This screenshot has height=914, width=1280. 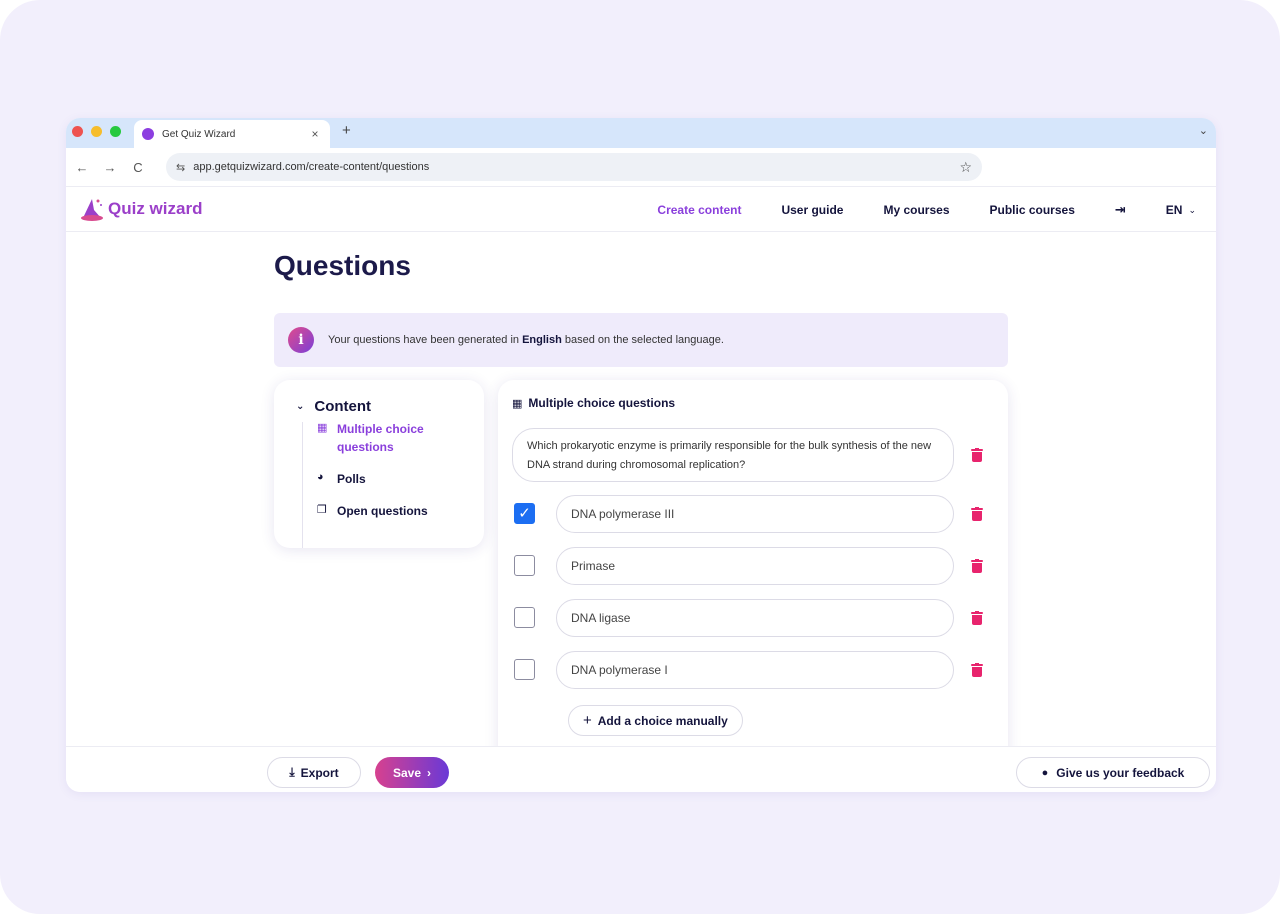 I want to click on plus-icon: +, so click(x=587, y=720).